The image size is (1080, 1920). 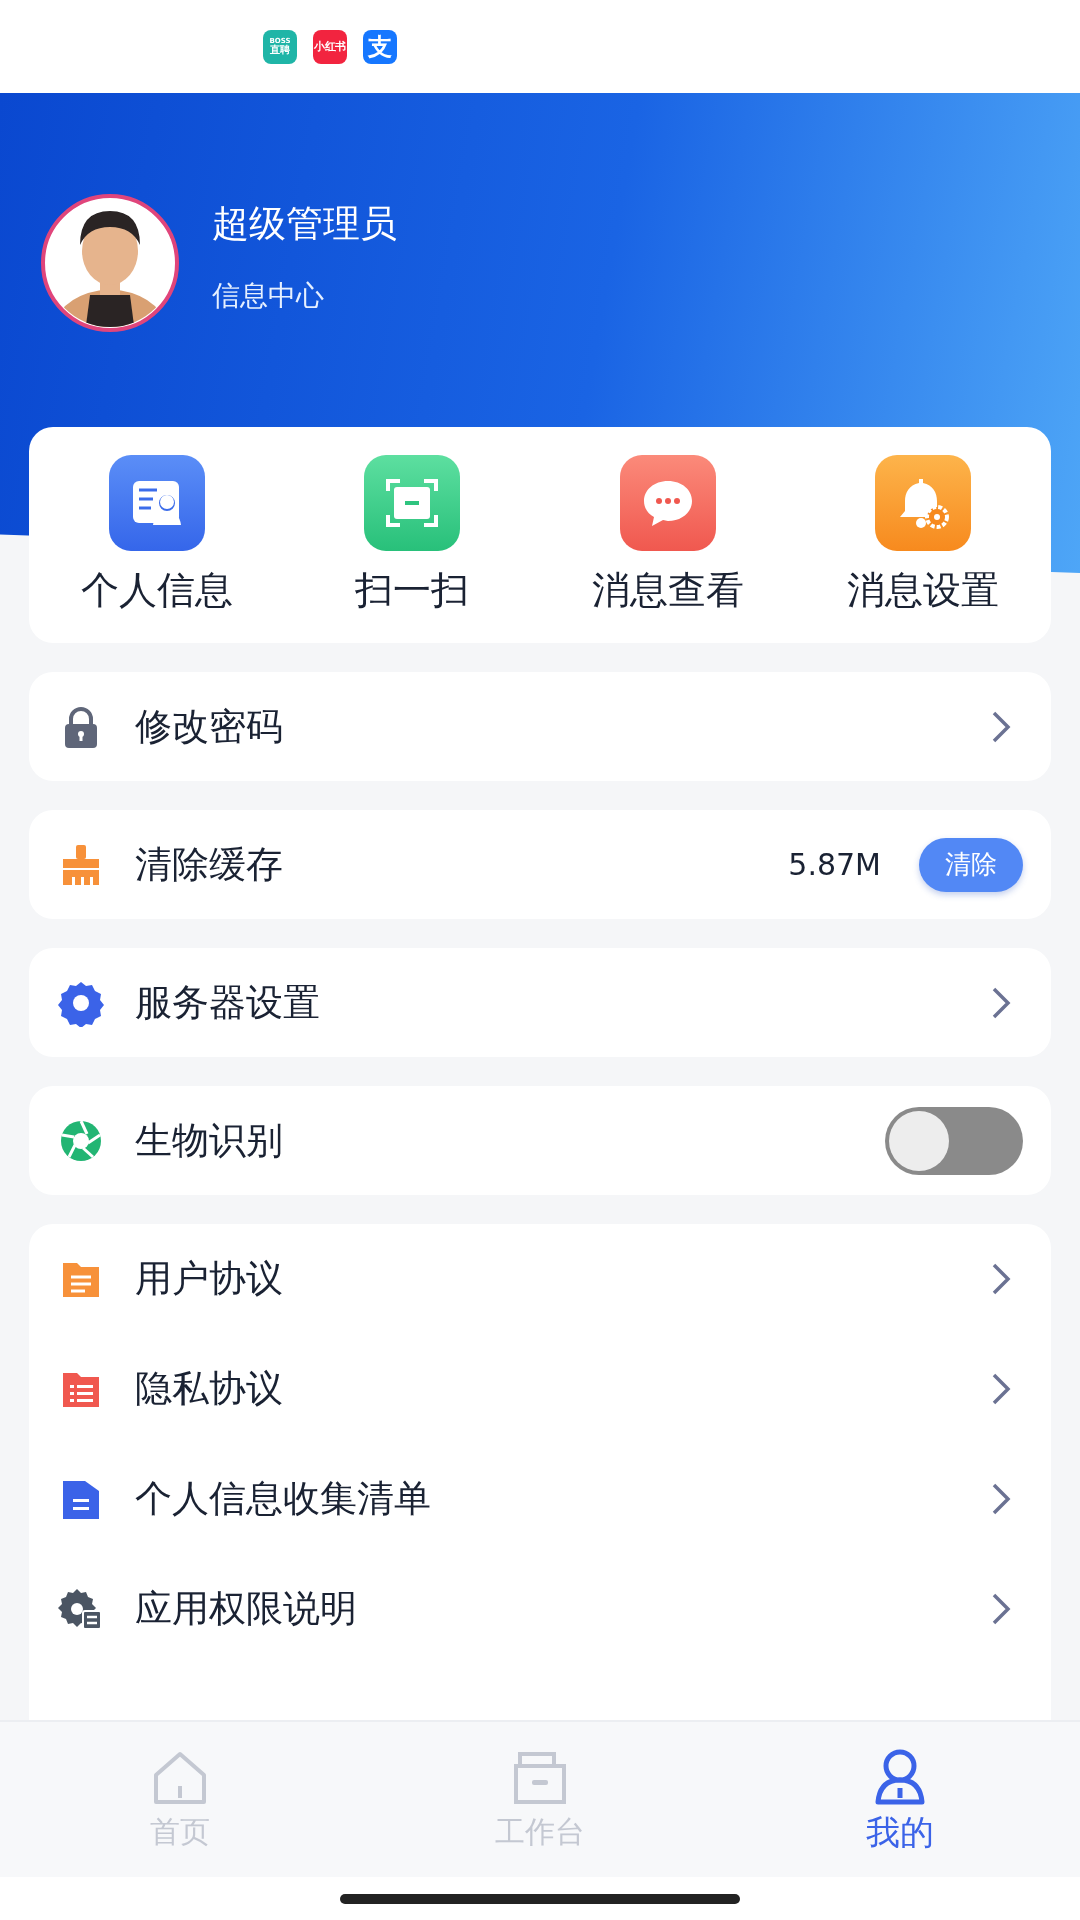 I want to click on settings-row: 服务器设置, so click(x=540, y=1002).